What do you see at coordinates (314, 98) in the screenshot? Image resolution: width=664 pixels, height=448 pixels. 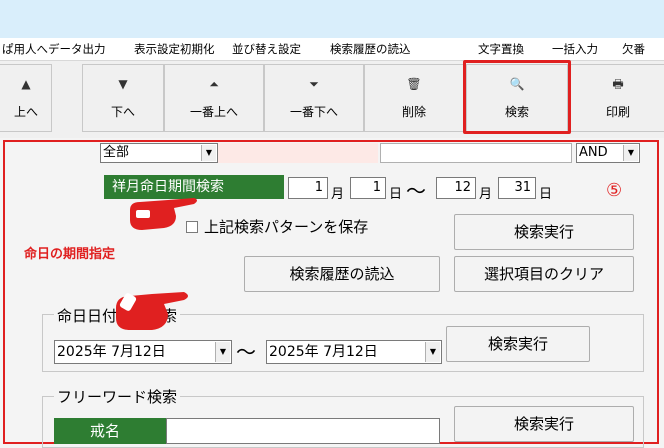 I see `move-bottom-button: ⏷ 一番下へ` at bounding box center [314, 98].